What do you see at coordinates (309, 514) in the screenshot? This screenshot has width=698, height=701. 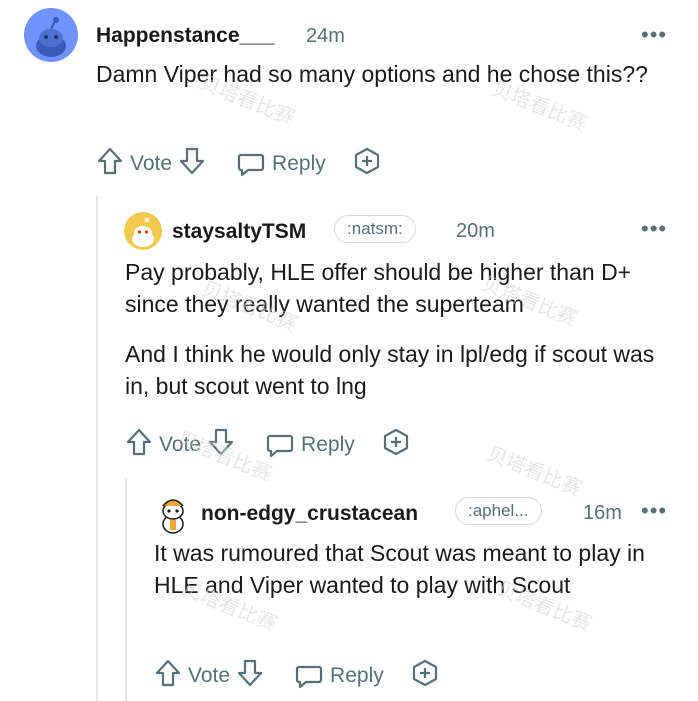 I see `comment-username: non-edgy_crustacean` at bounding box center [309, 514].